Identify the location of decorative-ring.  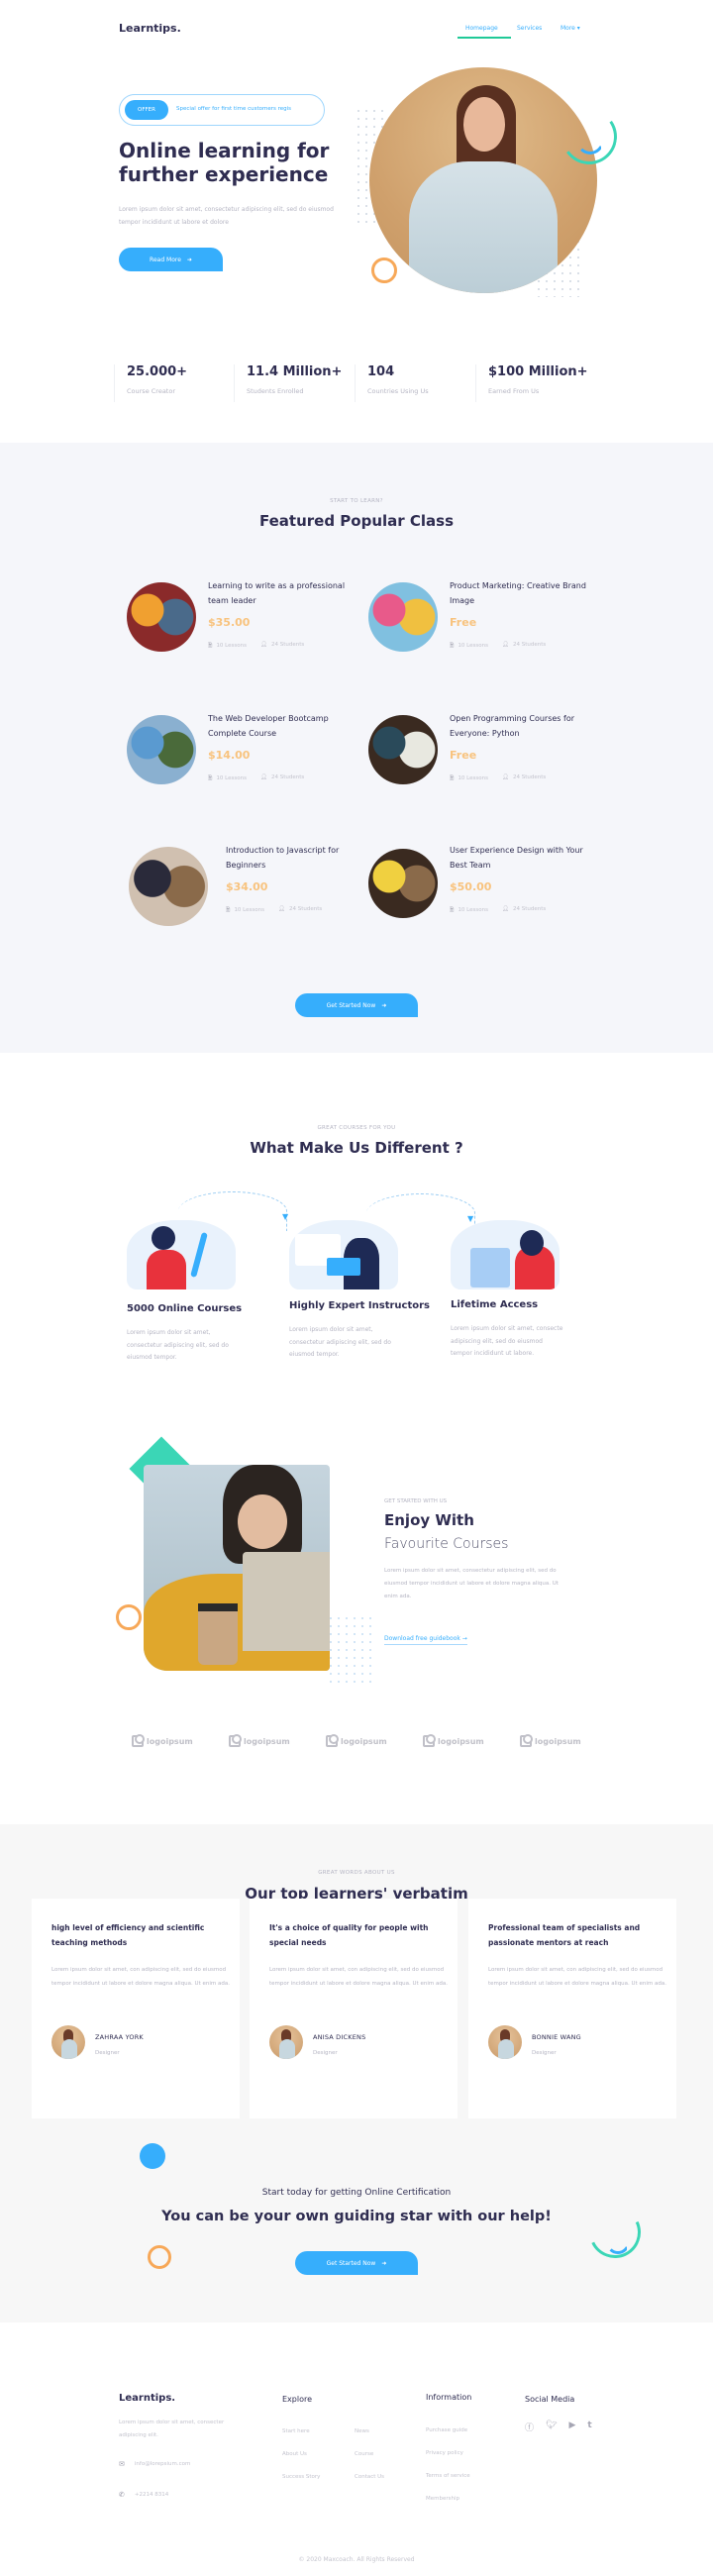
(159, 2257).